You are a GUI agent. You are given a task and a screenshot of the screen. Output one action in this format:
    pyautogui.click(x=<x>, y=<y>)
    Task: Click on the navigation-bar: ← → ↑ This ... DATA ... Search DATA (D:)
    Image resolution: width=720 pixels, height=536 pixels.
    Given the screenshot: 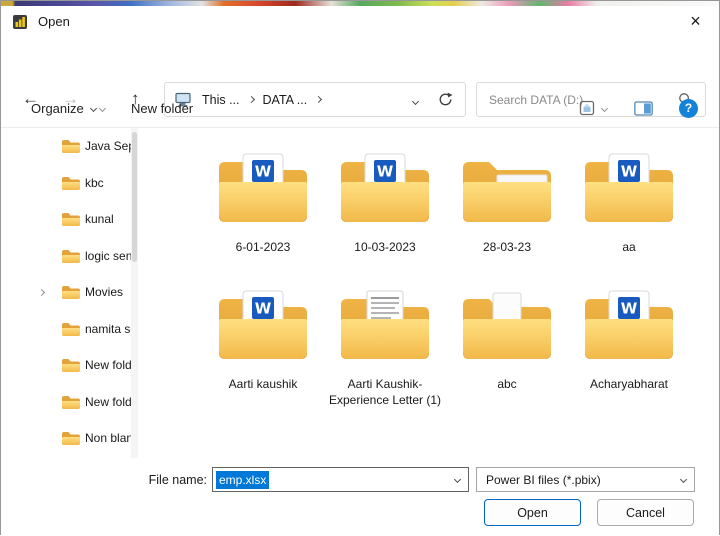 What is the action you would take?
    pyautogui.click(x=360, y=63)
    